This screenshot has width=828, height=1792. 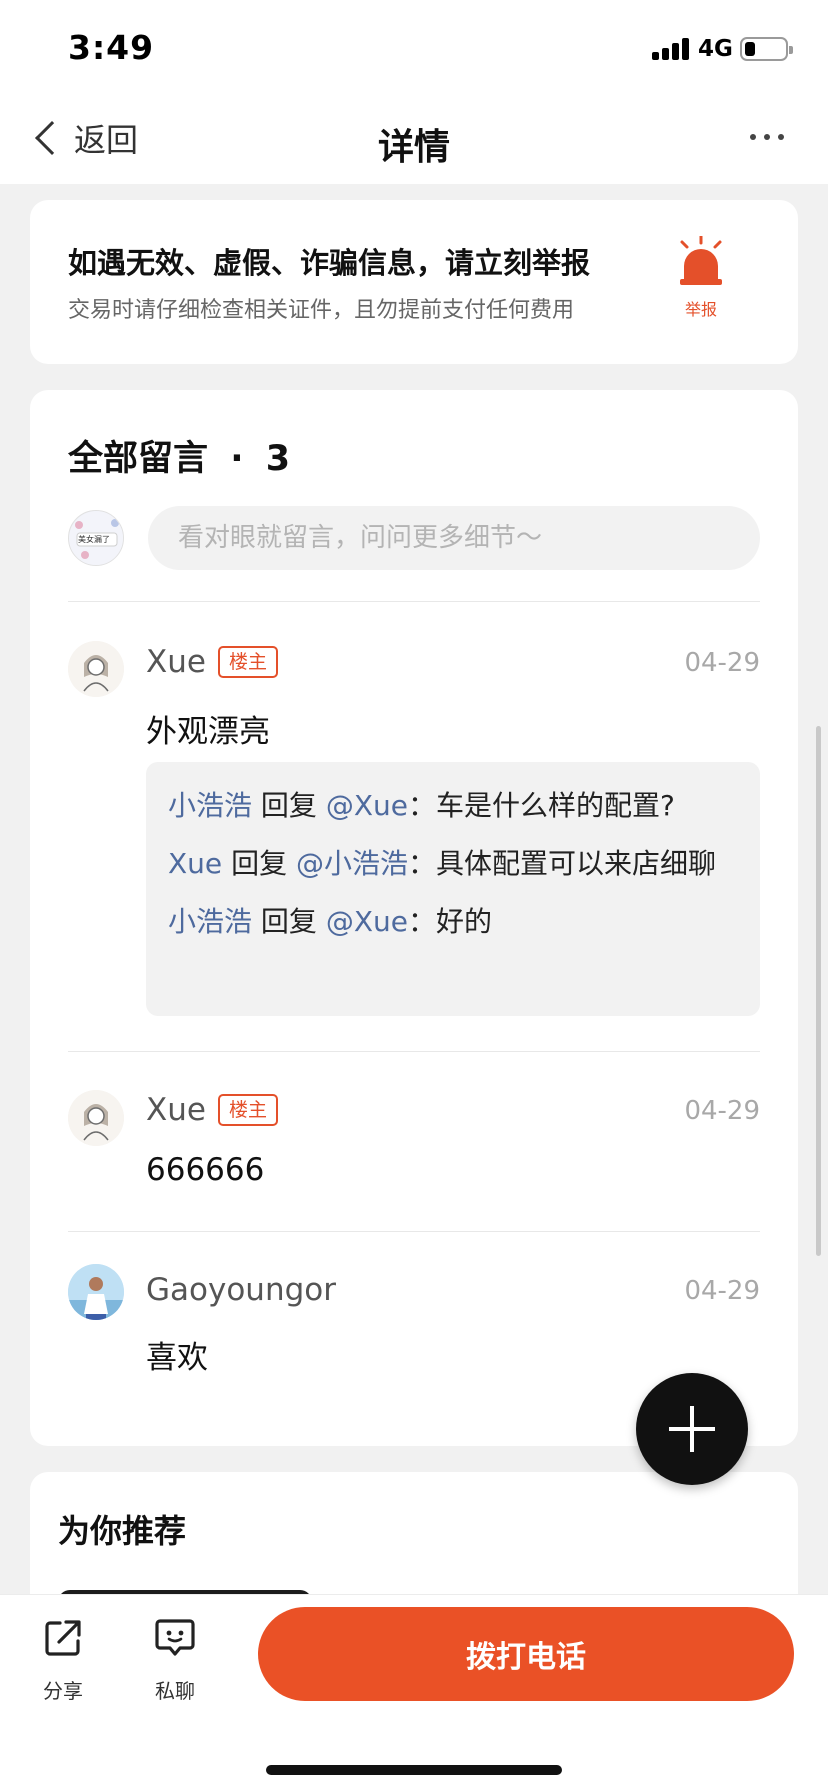 What do you see at coordinates (414, 46) in the screenshot?
I see `status-bar: 3:49 4G` at bounding box center [414, 46].